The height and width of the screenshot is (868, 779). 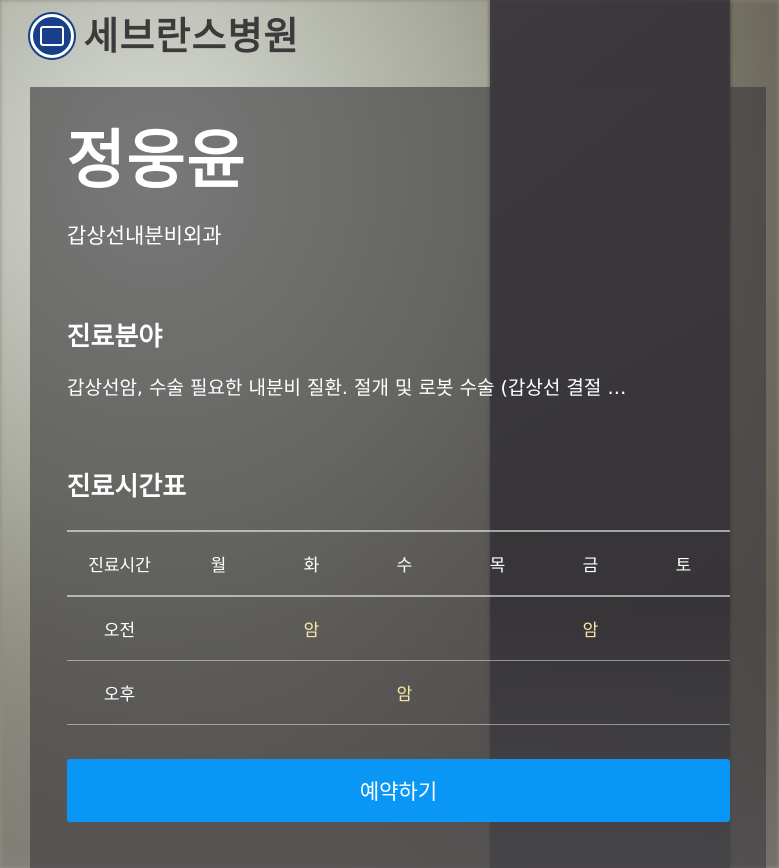 I want to click on schedule-header-row: 진료시간 월 화 수 목 금 토, so click(x=398, y=563).